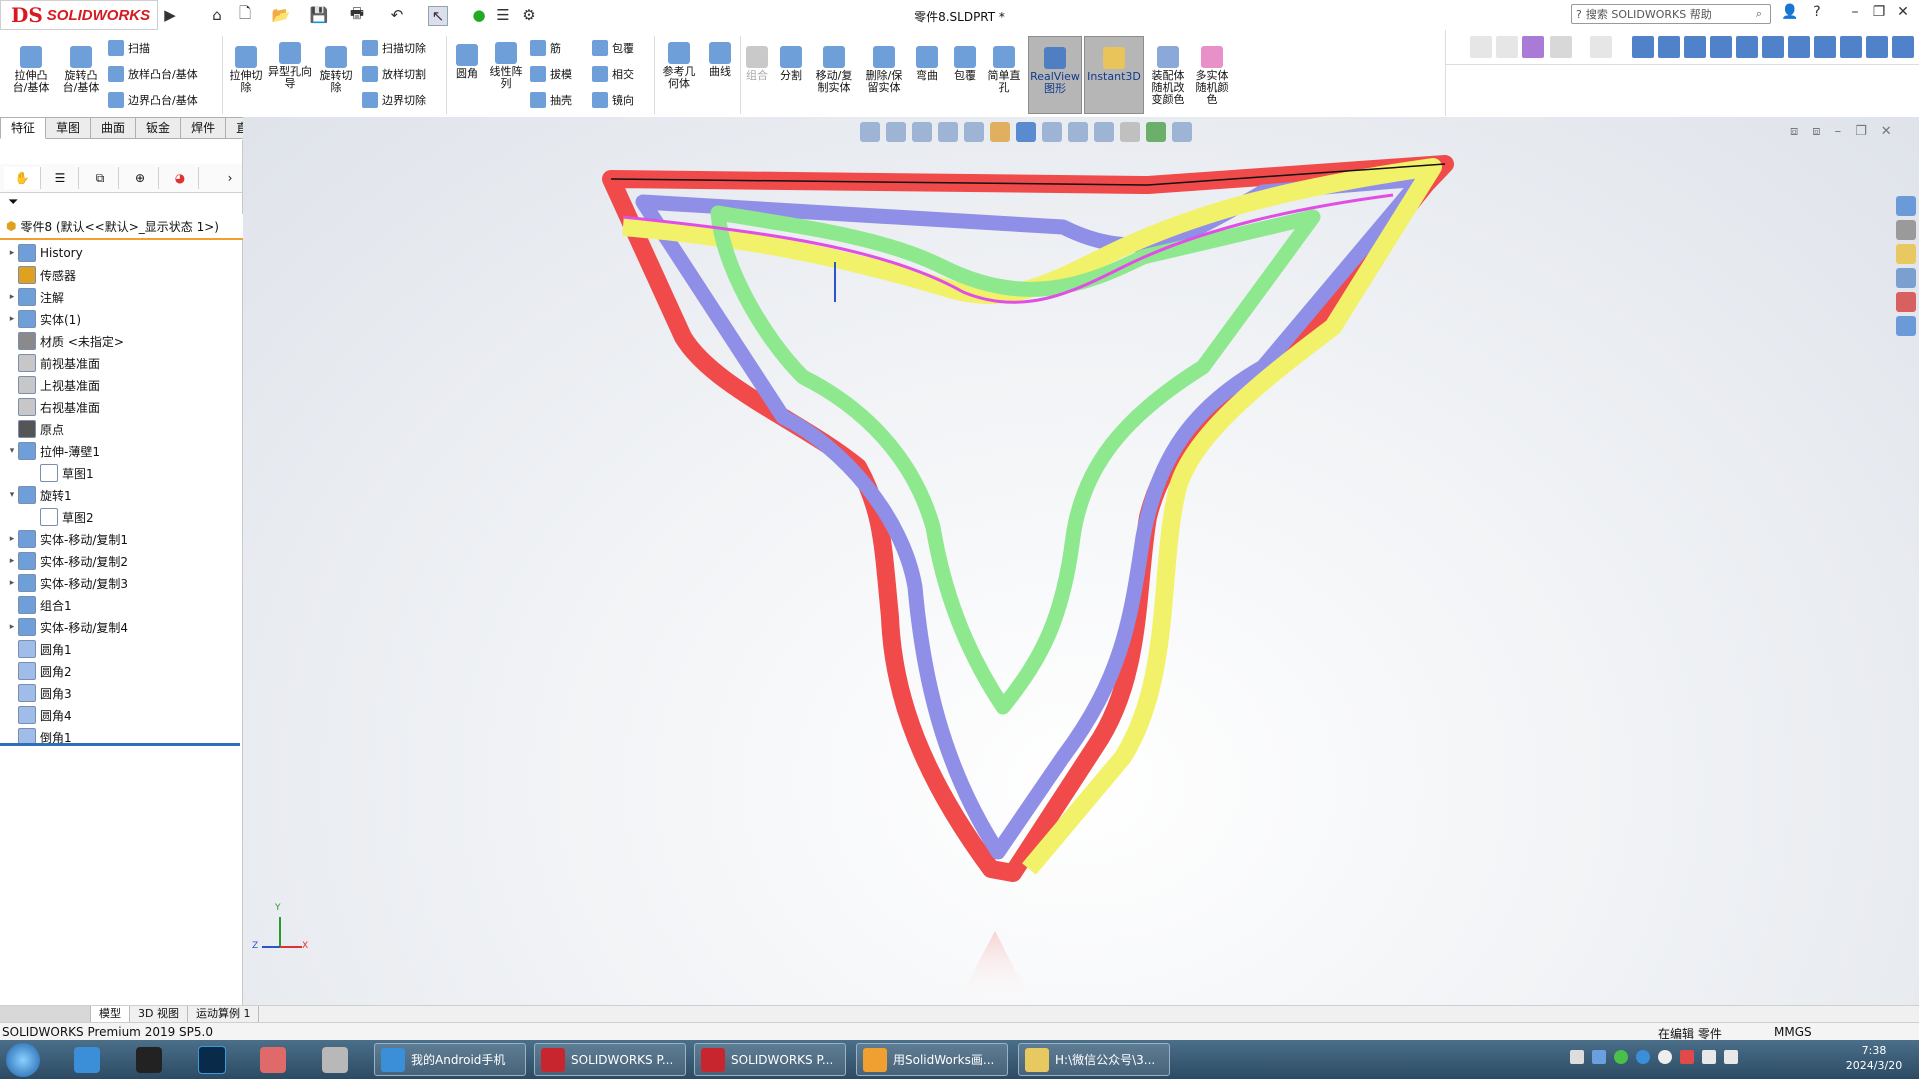 The width and height of the screenshot is (1919, 1079). Describe the element at coordinates (506, 66) in the screenshot. I see `linear-pattern-button: 线性阵列` at that location.